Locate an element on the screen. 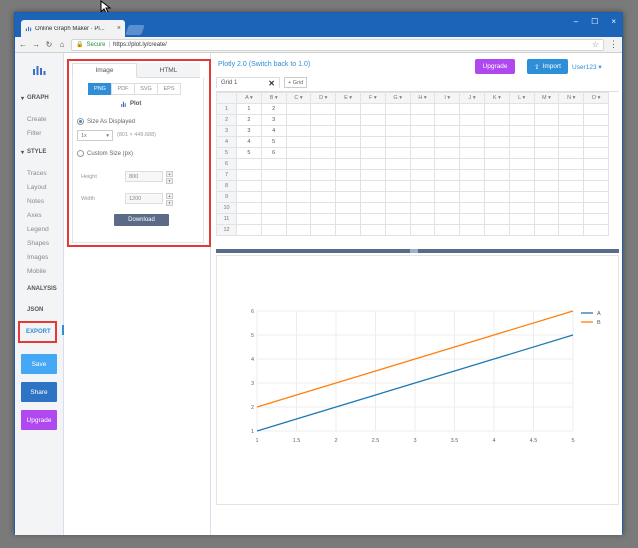  grid-close-icon: ✕ is located at coordinates (271, 83).